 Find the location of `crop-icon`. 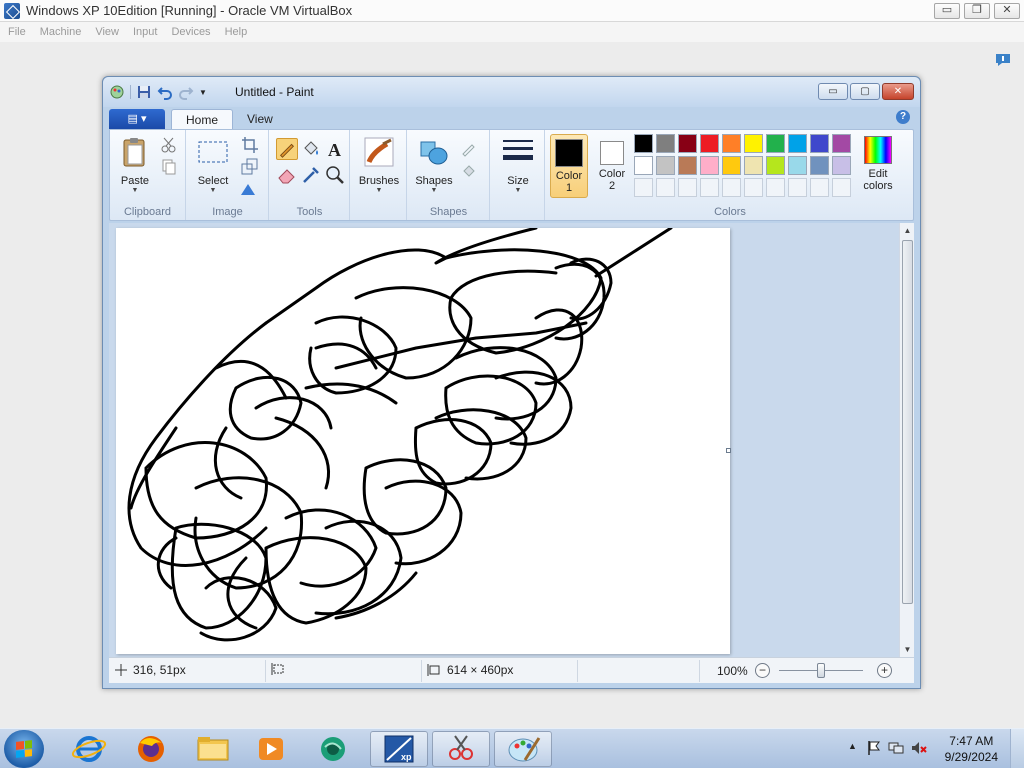

crop-icon is located at coordinates (250, 145).